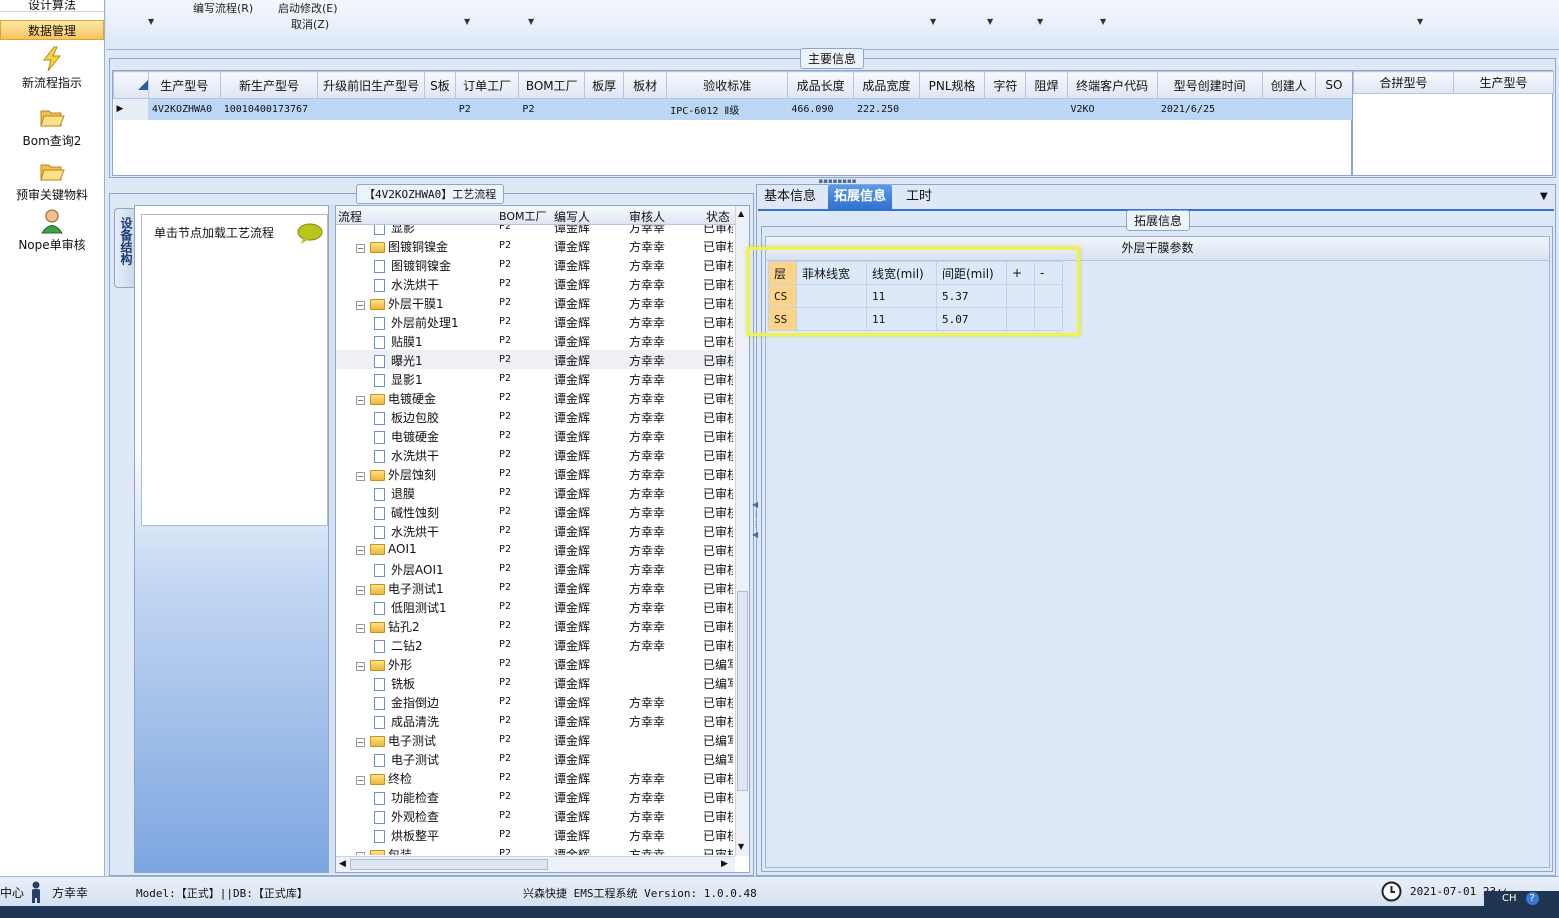 This screenshot has height=918, width=1559. Describe the element at coordinates (394, 493) in the screenshot. I see `tree-node: 退膜` at that location.